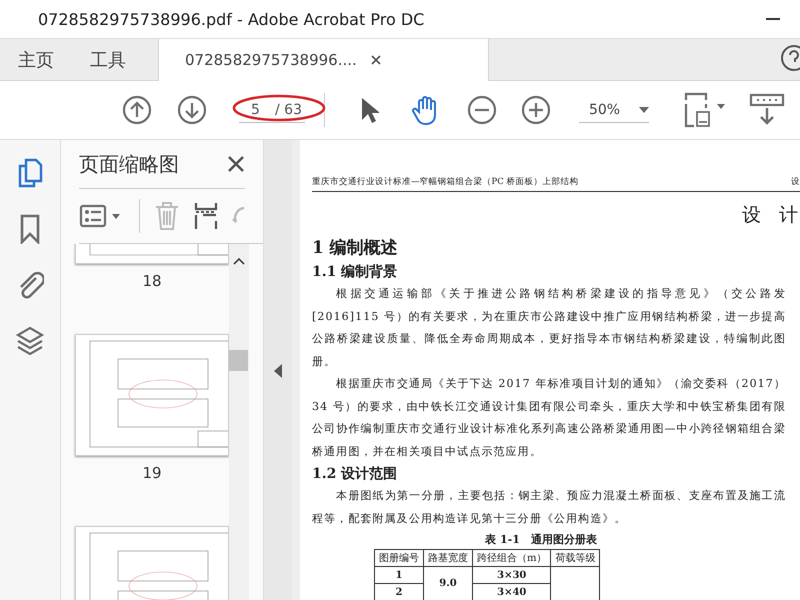 The height and width of the screenshot is (600, 800). Describe the element at coordinates (795, 182) in the screenshot. I see `page-header-text: 设` at that location.